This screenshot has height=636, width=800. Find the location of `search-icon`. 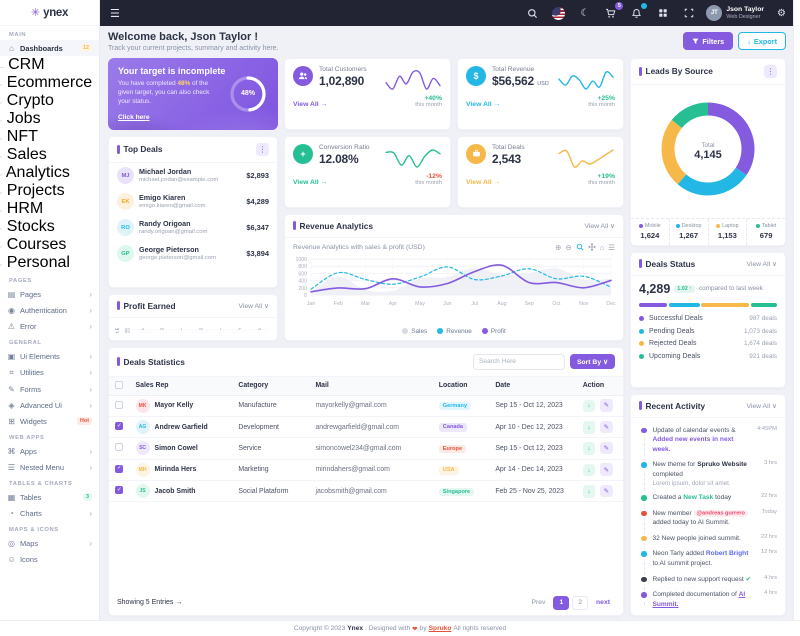

search-icon is located at coordinates (532, 13).